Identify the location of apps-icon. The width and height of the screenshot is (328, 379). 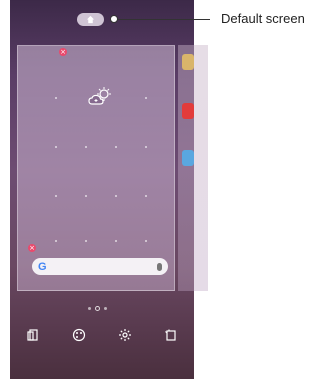
(170, 335).